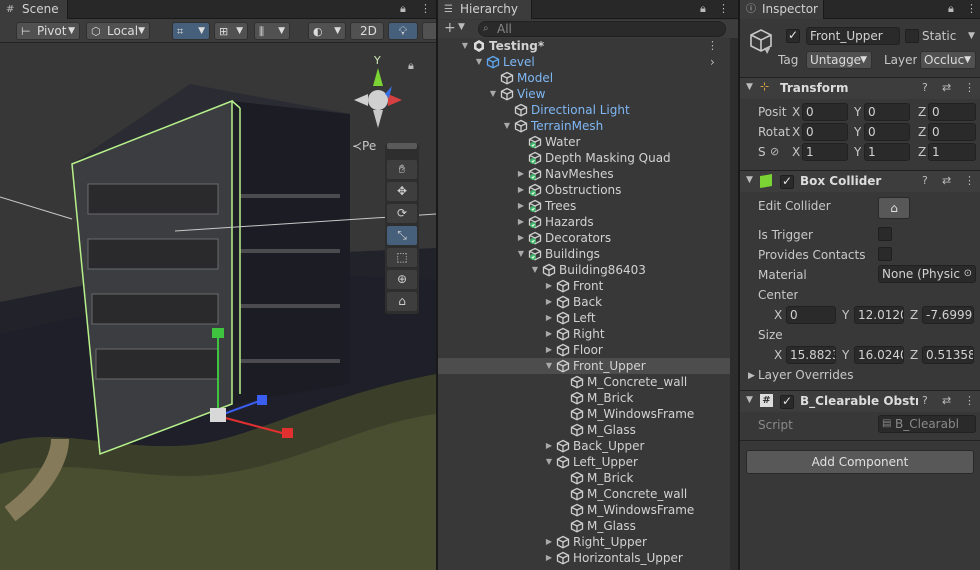  What do you see at coordinates (602, 29) in the screenshot?
I see `hierarchy-search-input: ⌕ All` at bounding box center [602, 29].